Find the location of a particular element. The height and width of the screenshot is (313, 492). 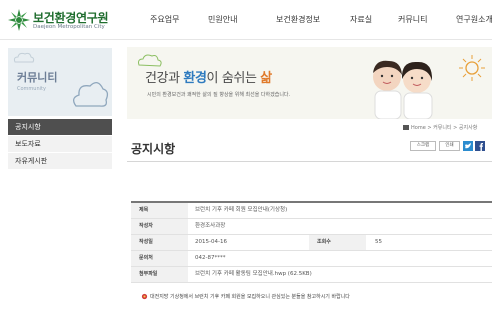

logo-subtitle: Daejeon Metropolitan City is located at coordinates (69, 27).